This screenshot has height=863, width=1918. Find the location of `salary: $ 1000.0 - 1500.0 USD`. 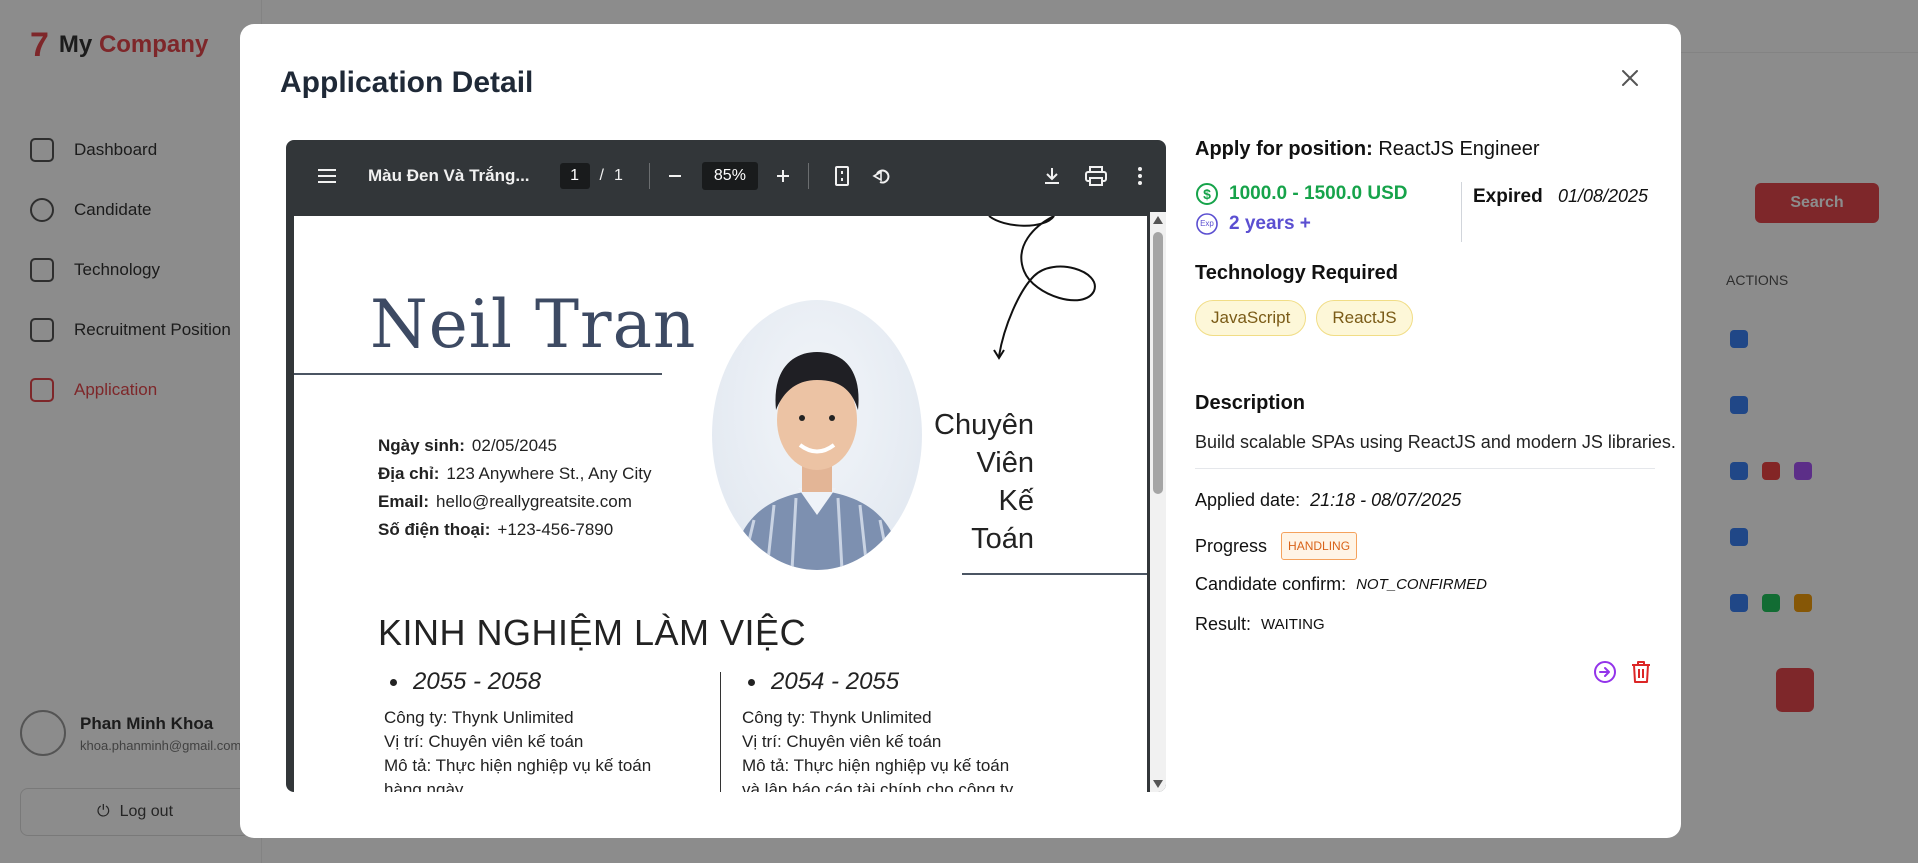

salary: $ 1000.0 - 1500.0 USD is located at coordinates (1301, 194).